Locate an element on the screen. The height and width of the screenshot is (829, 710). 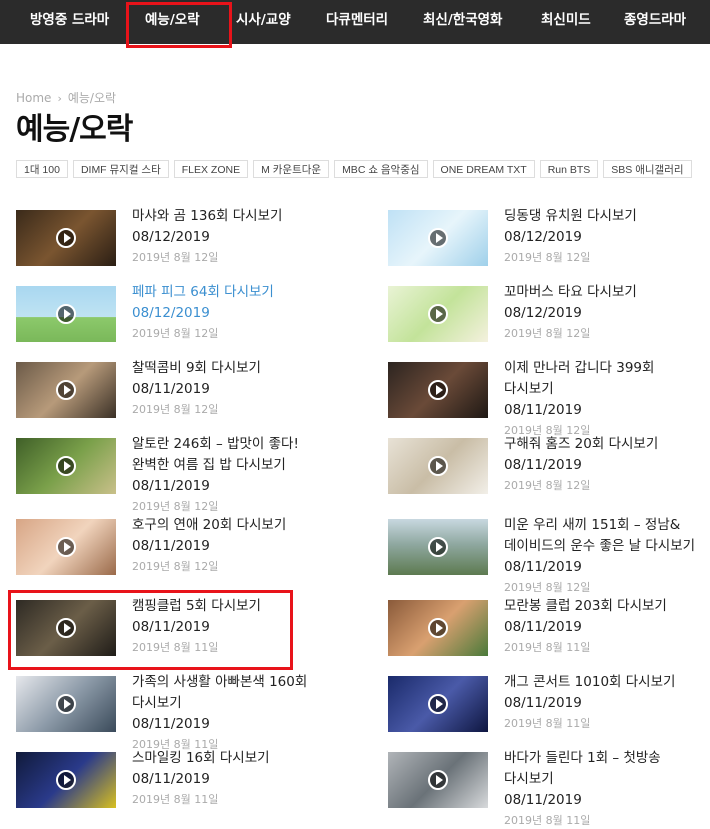
post-title-link: 찰떡콤비 9회 다시보기 is located at coordinates (229, 368).